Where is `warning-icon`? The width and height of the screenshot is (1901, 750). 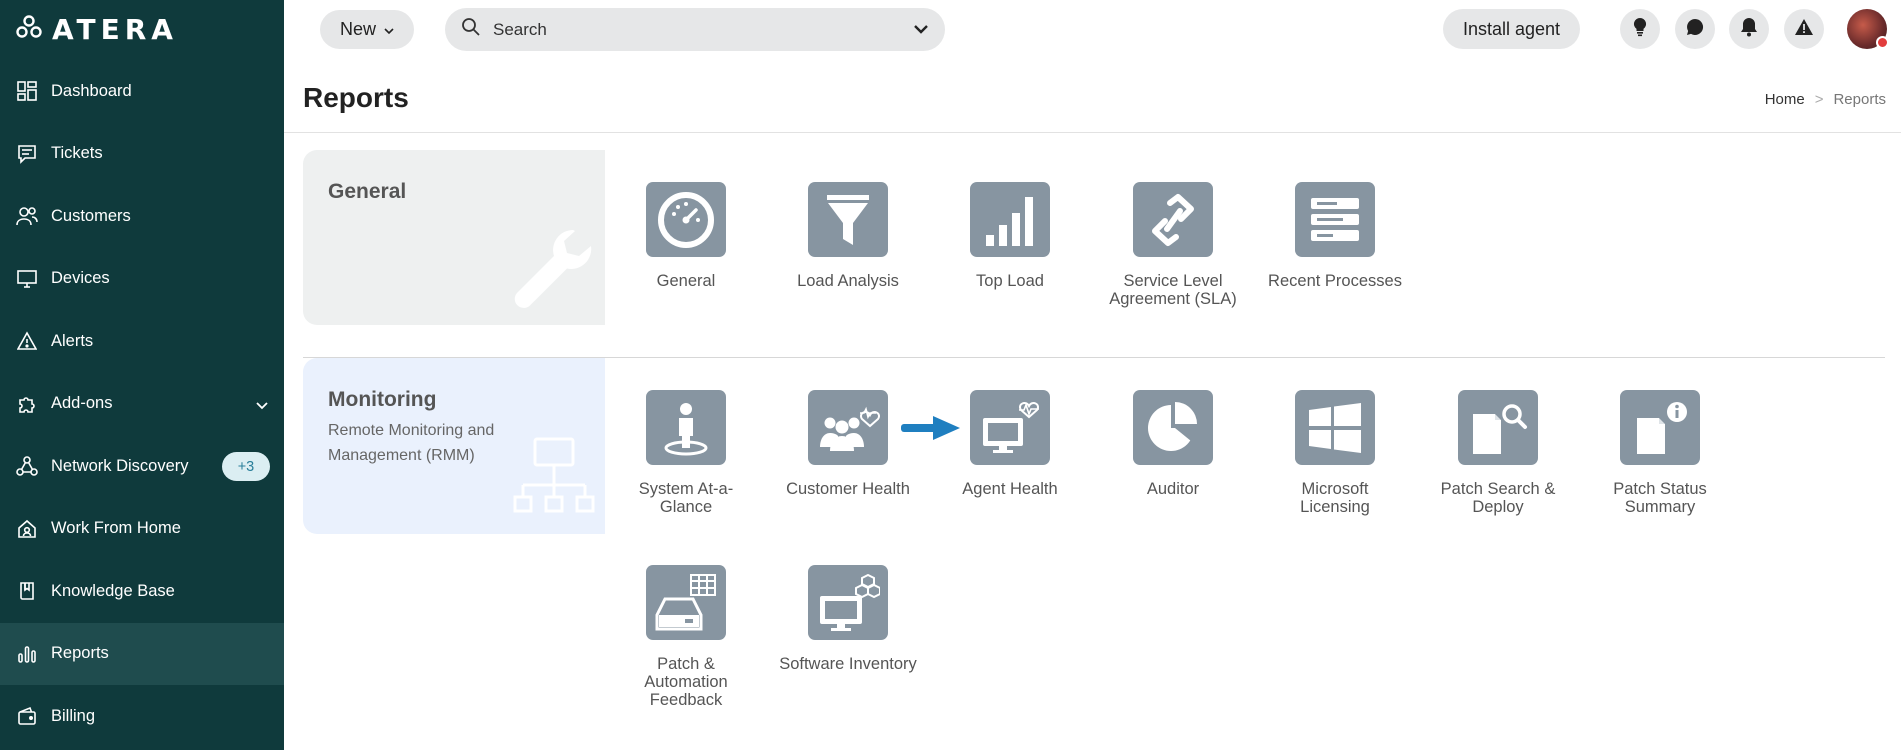
warning-icon is located at coordinates (1804, 29).